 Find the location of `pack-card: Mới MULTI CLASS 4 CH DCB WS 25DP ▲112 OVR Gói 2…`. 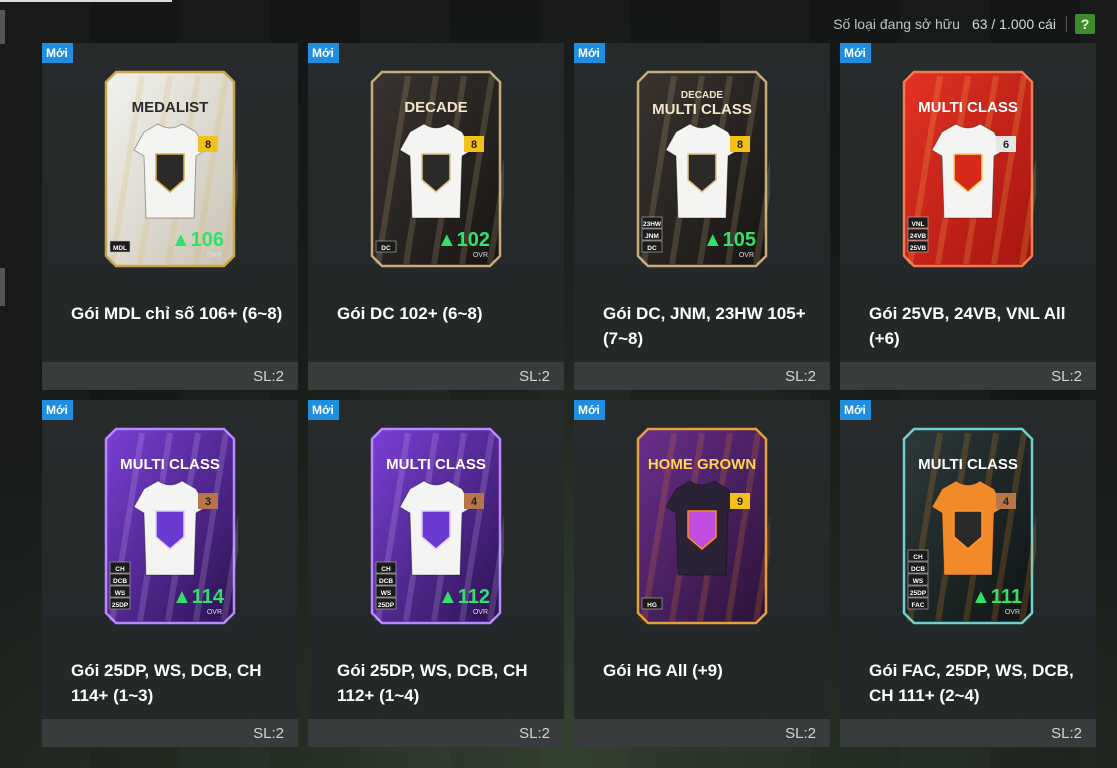

pack-card: Mới MULTI CLASS 4 CH DCB WS 25DP ▲112 OVR Gói 2… is located at coordinates (436, 573).